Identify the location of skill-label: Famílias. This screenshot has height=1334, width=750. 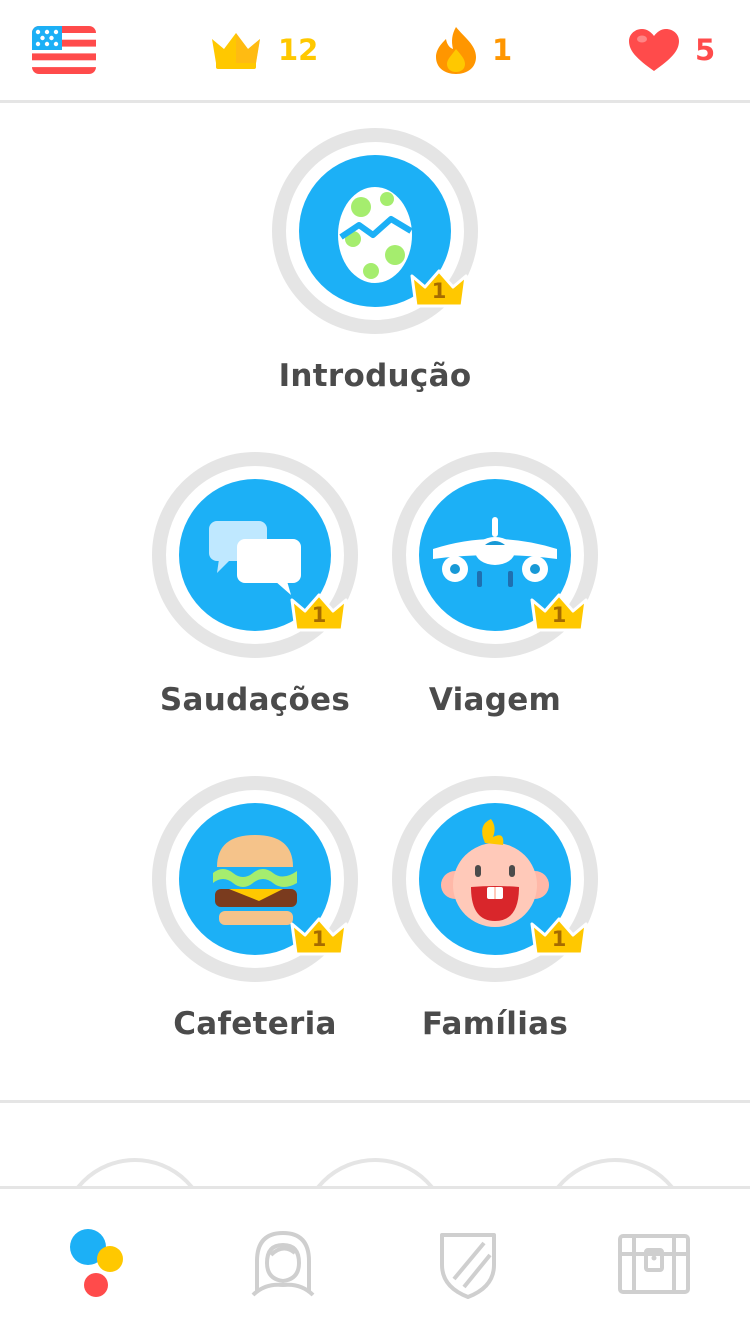
(495, 1024).